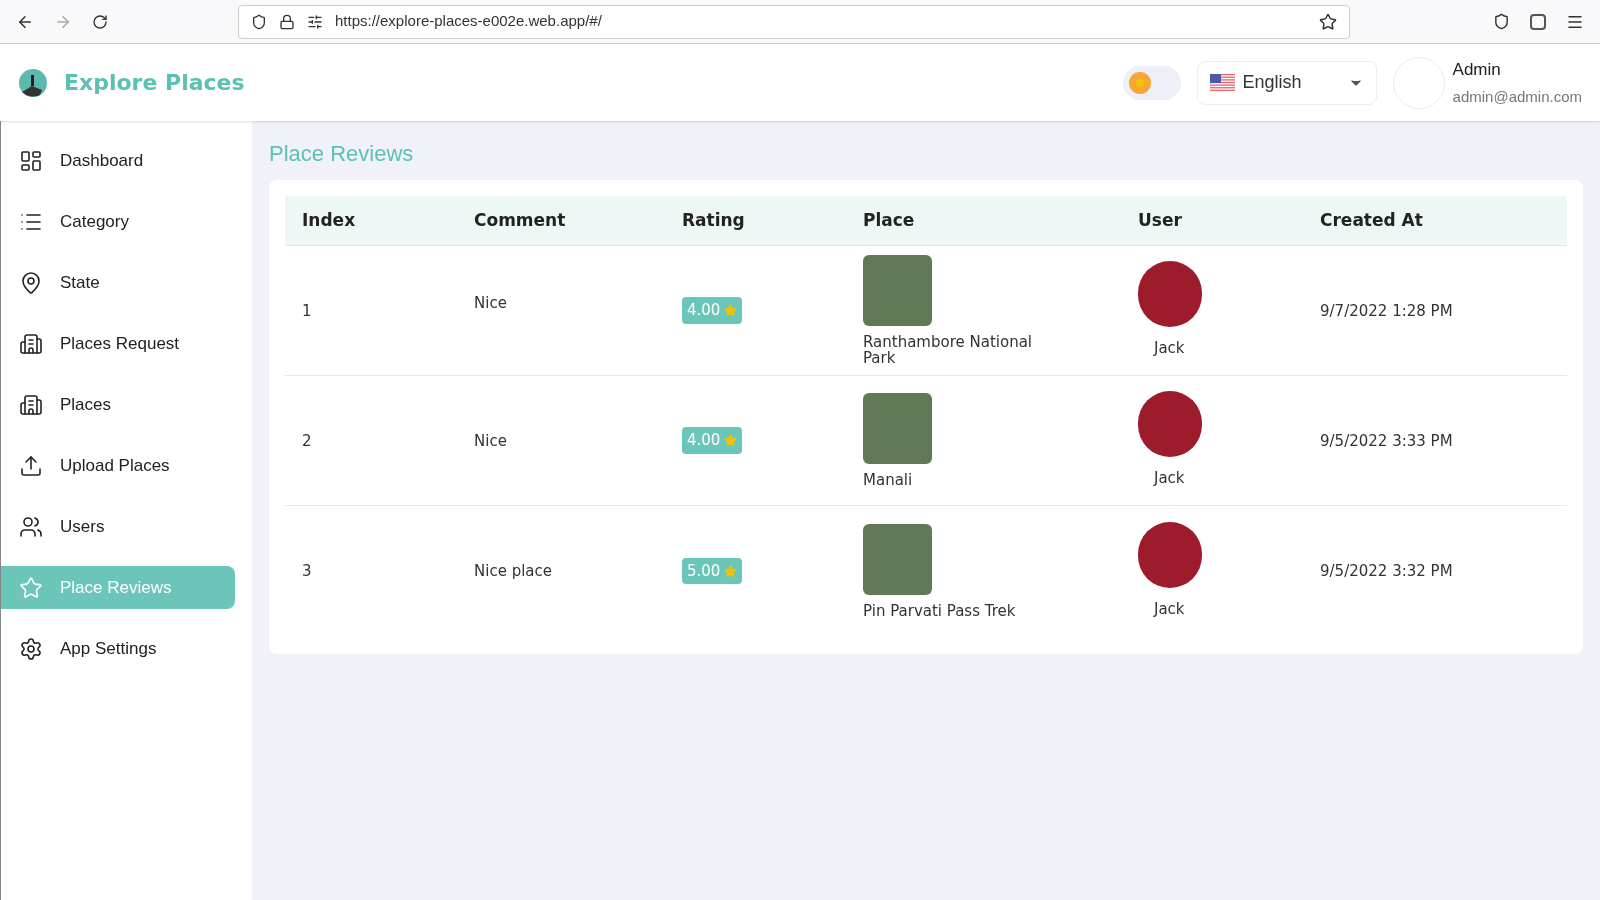 The width and height of the screenshot is (1600, 900). What do you see at coordinates (1517, 97) in the screenshot?
I see `user-email: admin@admin.com` at bounding box center [1517, 97].